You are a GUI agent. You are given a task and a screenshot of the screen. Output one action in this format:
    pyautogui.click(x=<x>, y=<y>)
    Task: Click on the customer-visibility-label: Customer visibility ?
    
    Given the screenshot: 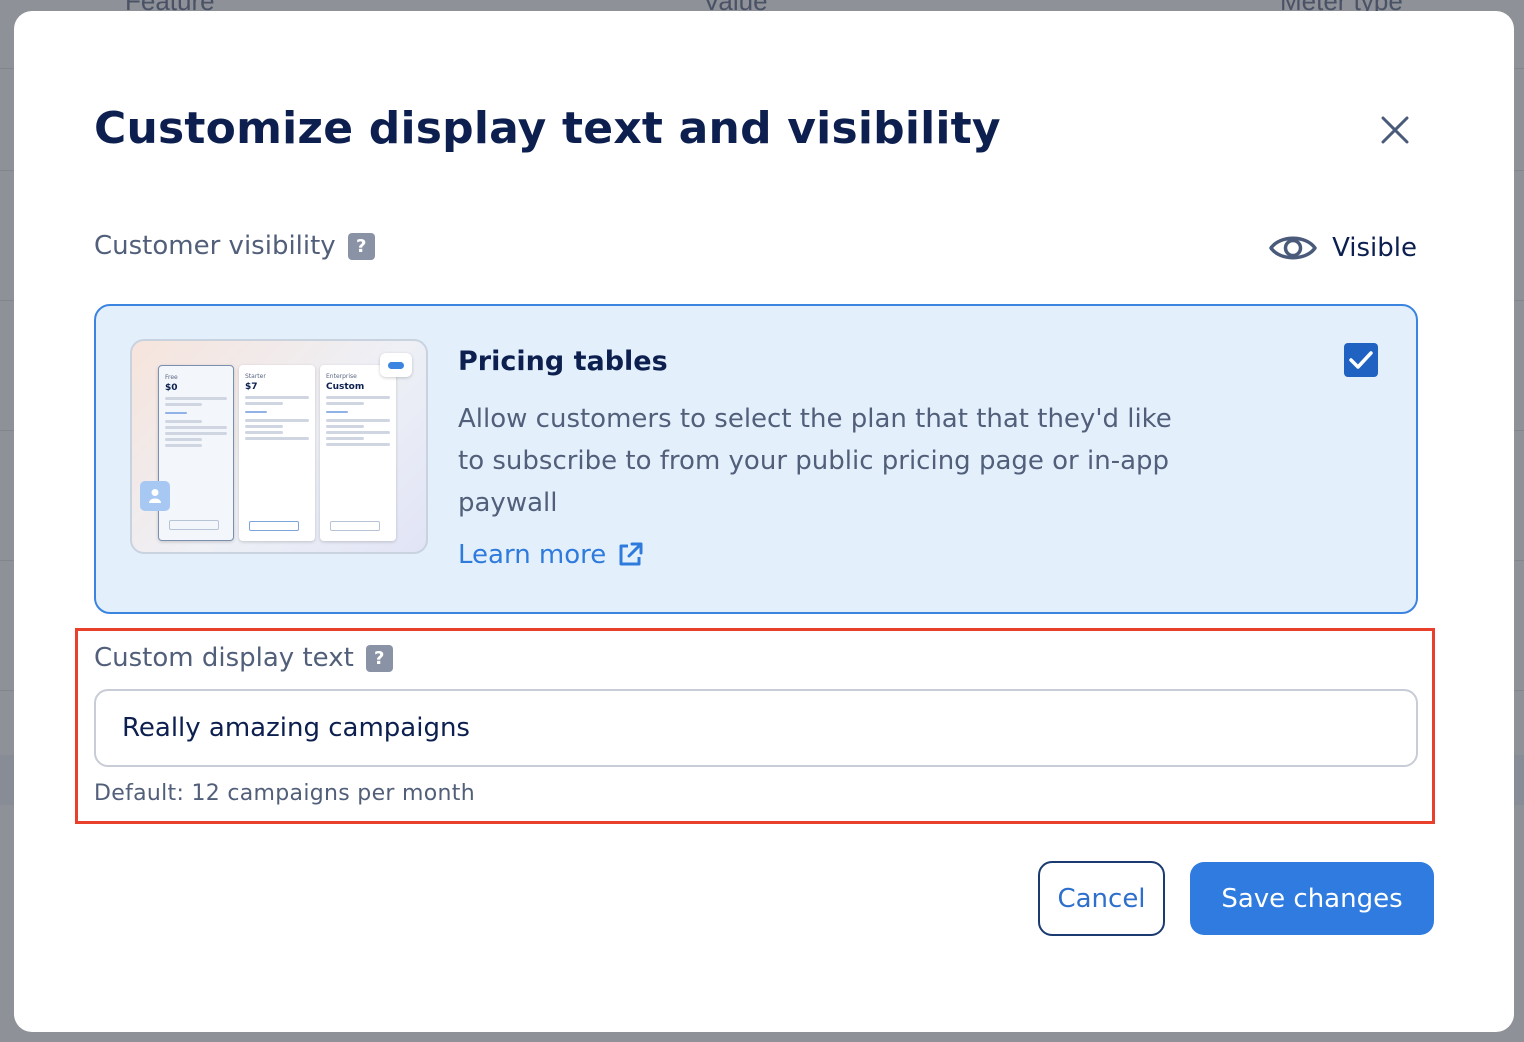 What is the action you would take?
    pyautogui.click(x=234, y=246)
    